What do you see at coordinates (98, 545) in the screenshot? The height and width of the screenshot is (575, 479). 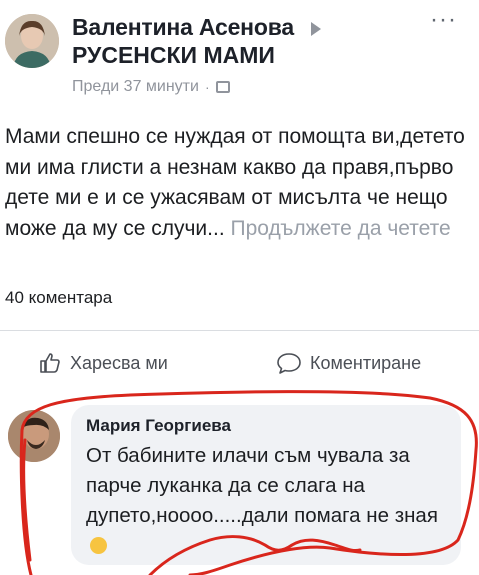 I see `smile-emoji-icon` at bounding box center [98, 545].